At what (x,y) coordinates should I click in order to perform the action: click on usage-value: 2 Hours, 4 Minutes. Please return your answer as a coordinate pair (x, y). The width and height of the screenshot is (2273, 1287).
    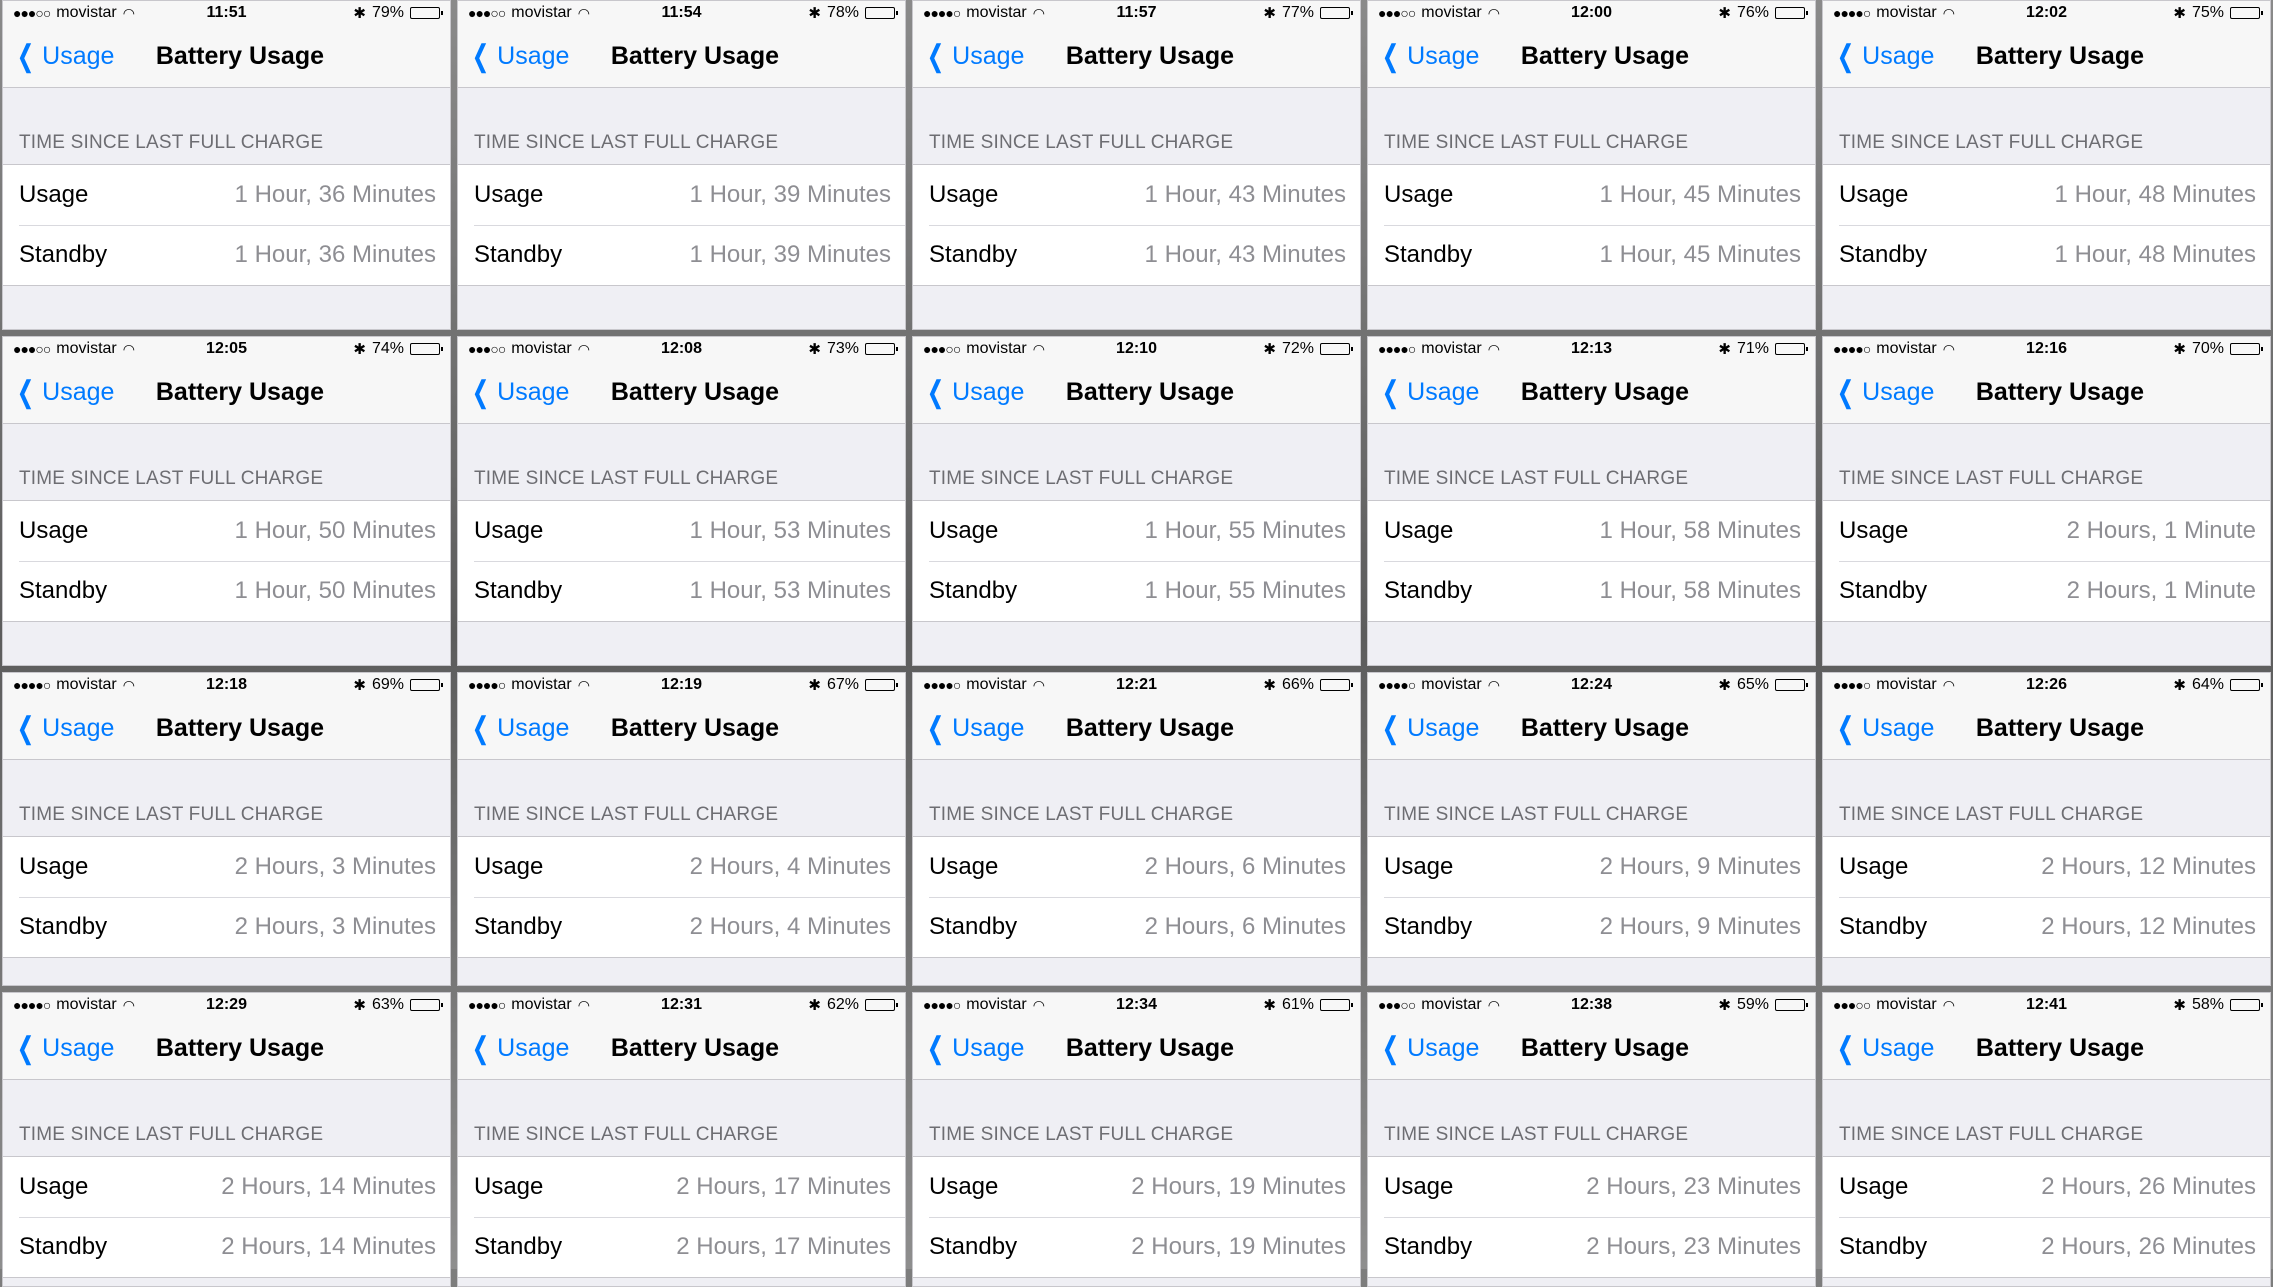
    Looking at the image, I should click on (790, 866).